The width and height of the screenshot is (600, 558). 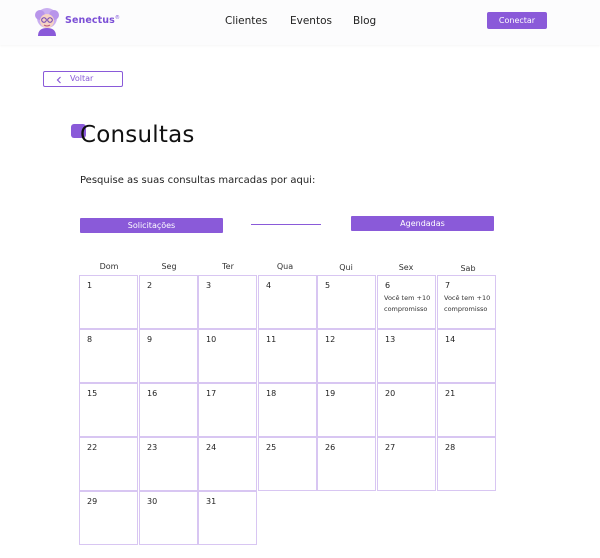 I want to click on day-number: 10, so click(x=211, y=339).